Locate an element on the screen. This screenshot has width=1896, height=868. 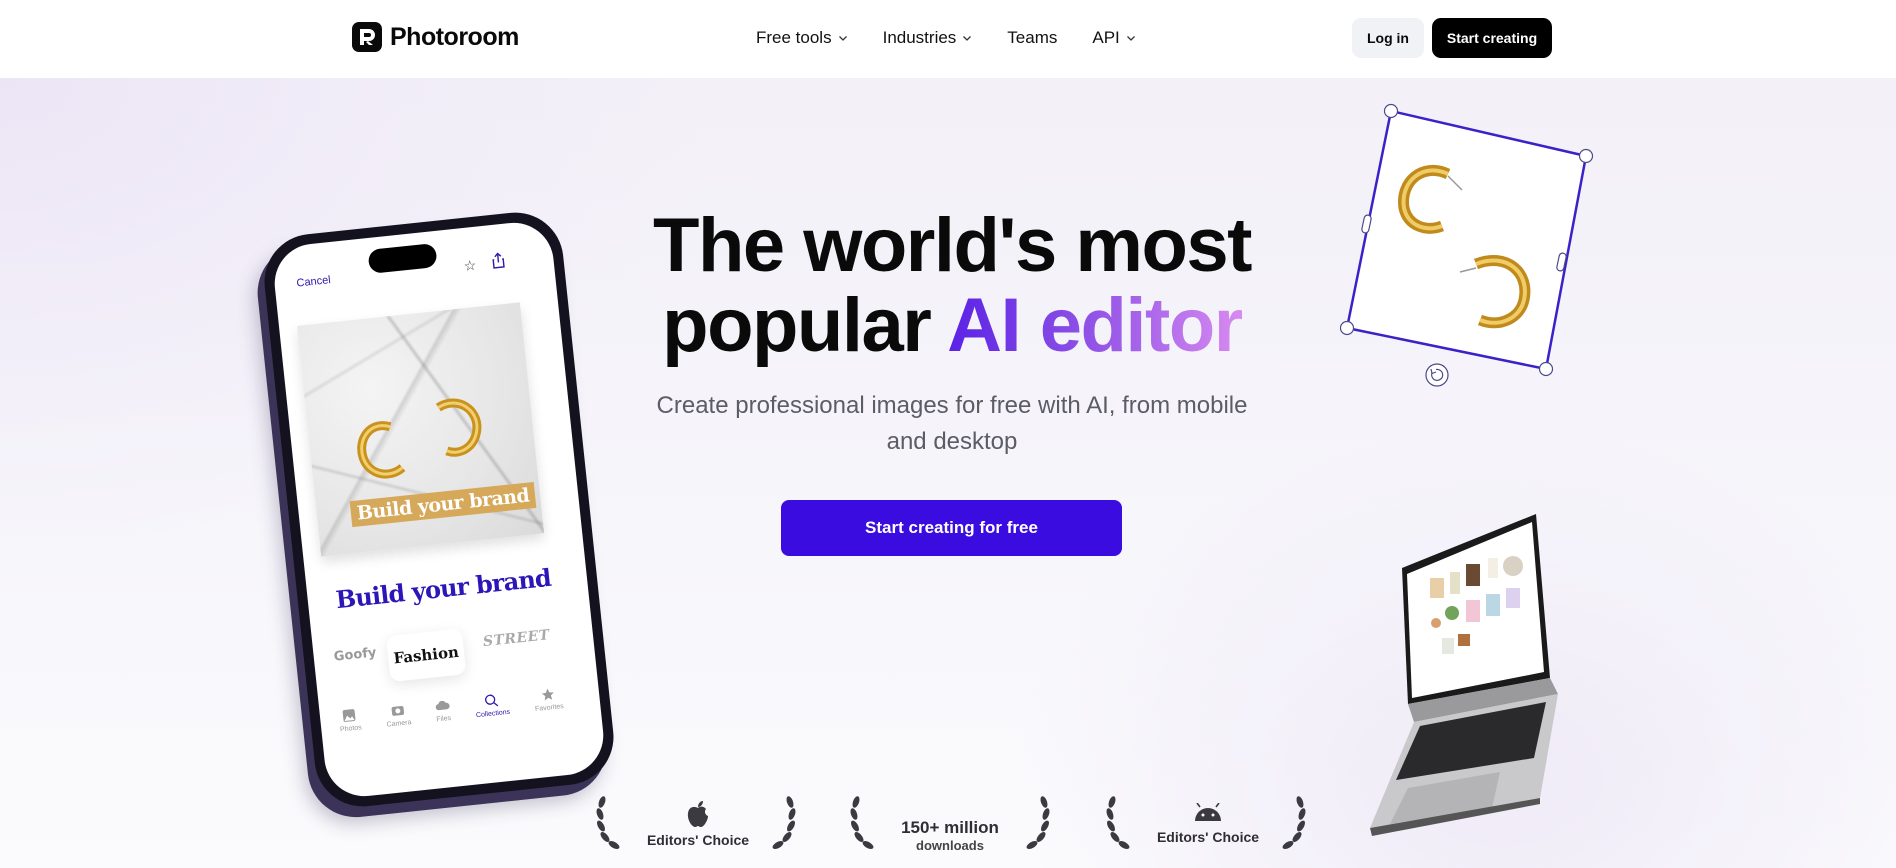
tab-label: Photos is located at coordinates (351, 729).